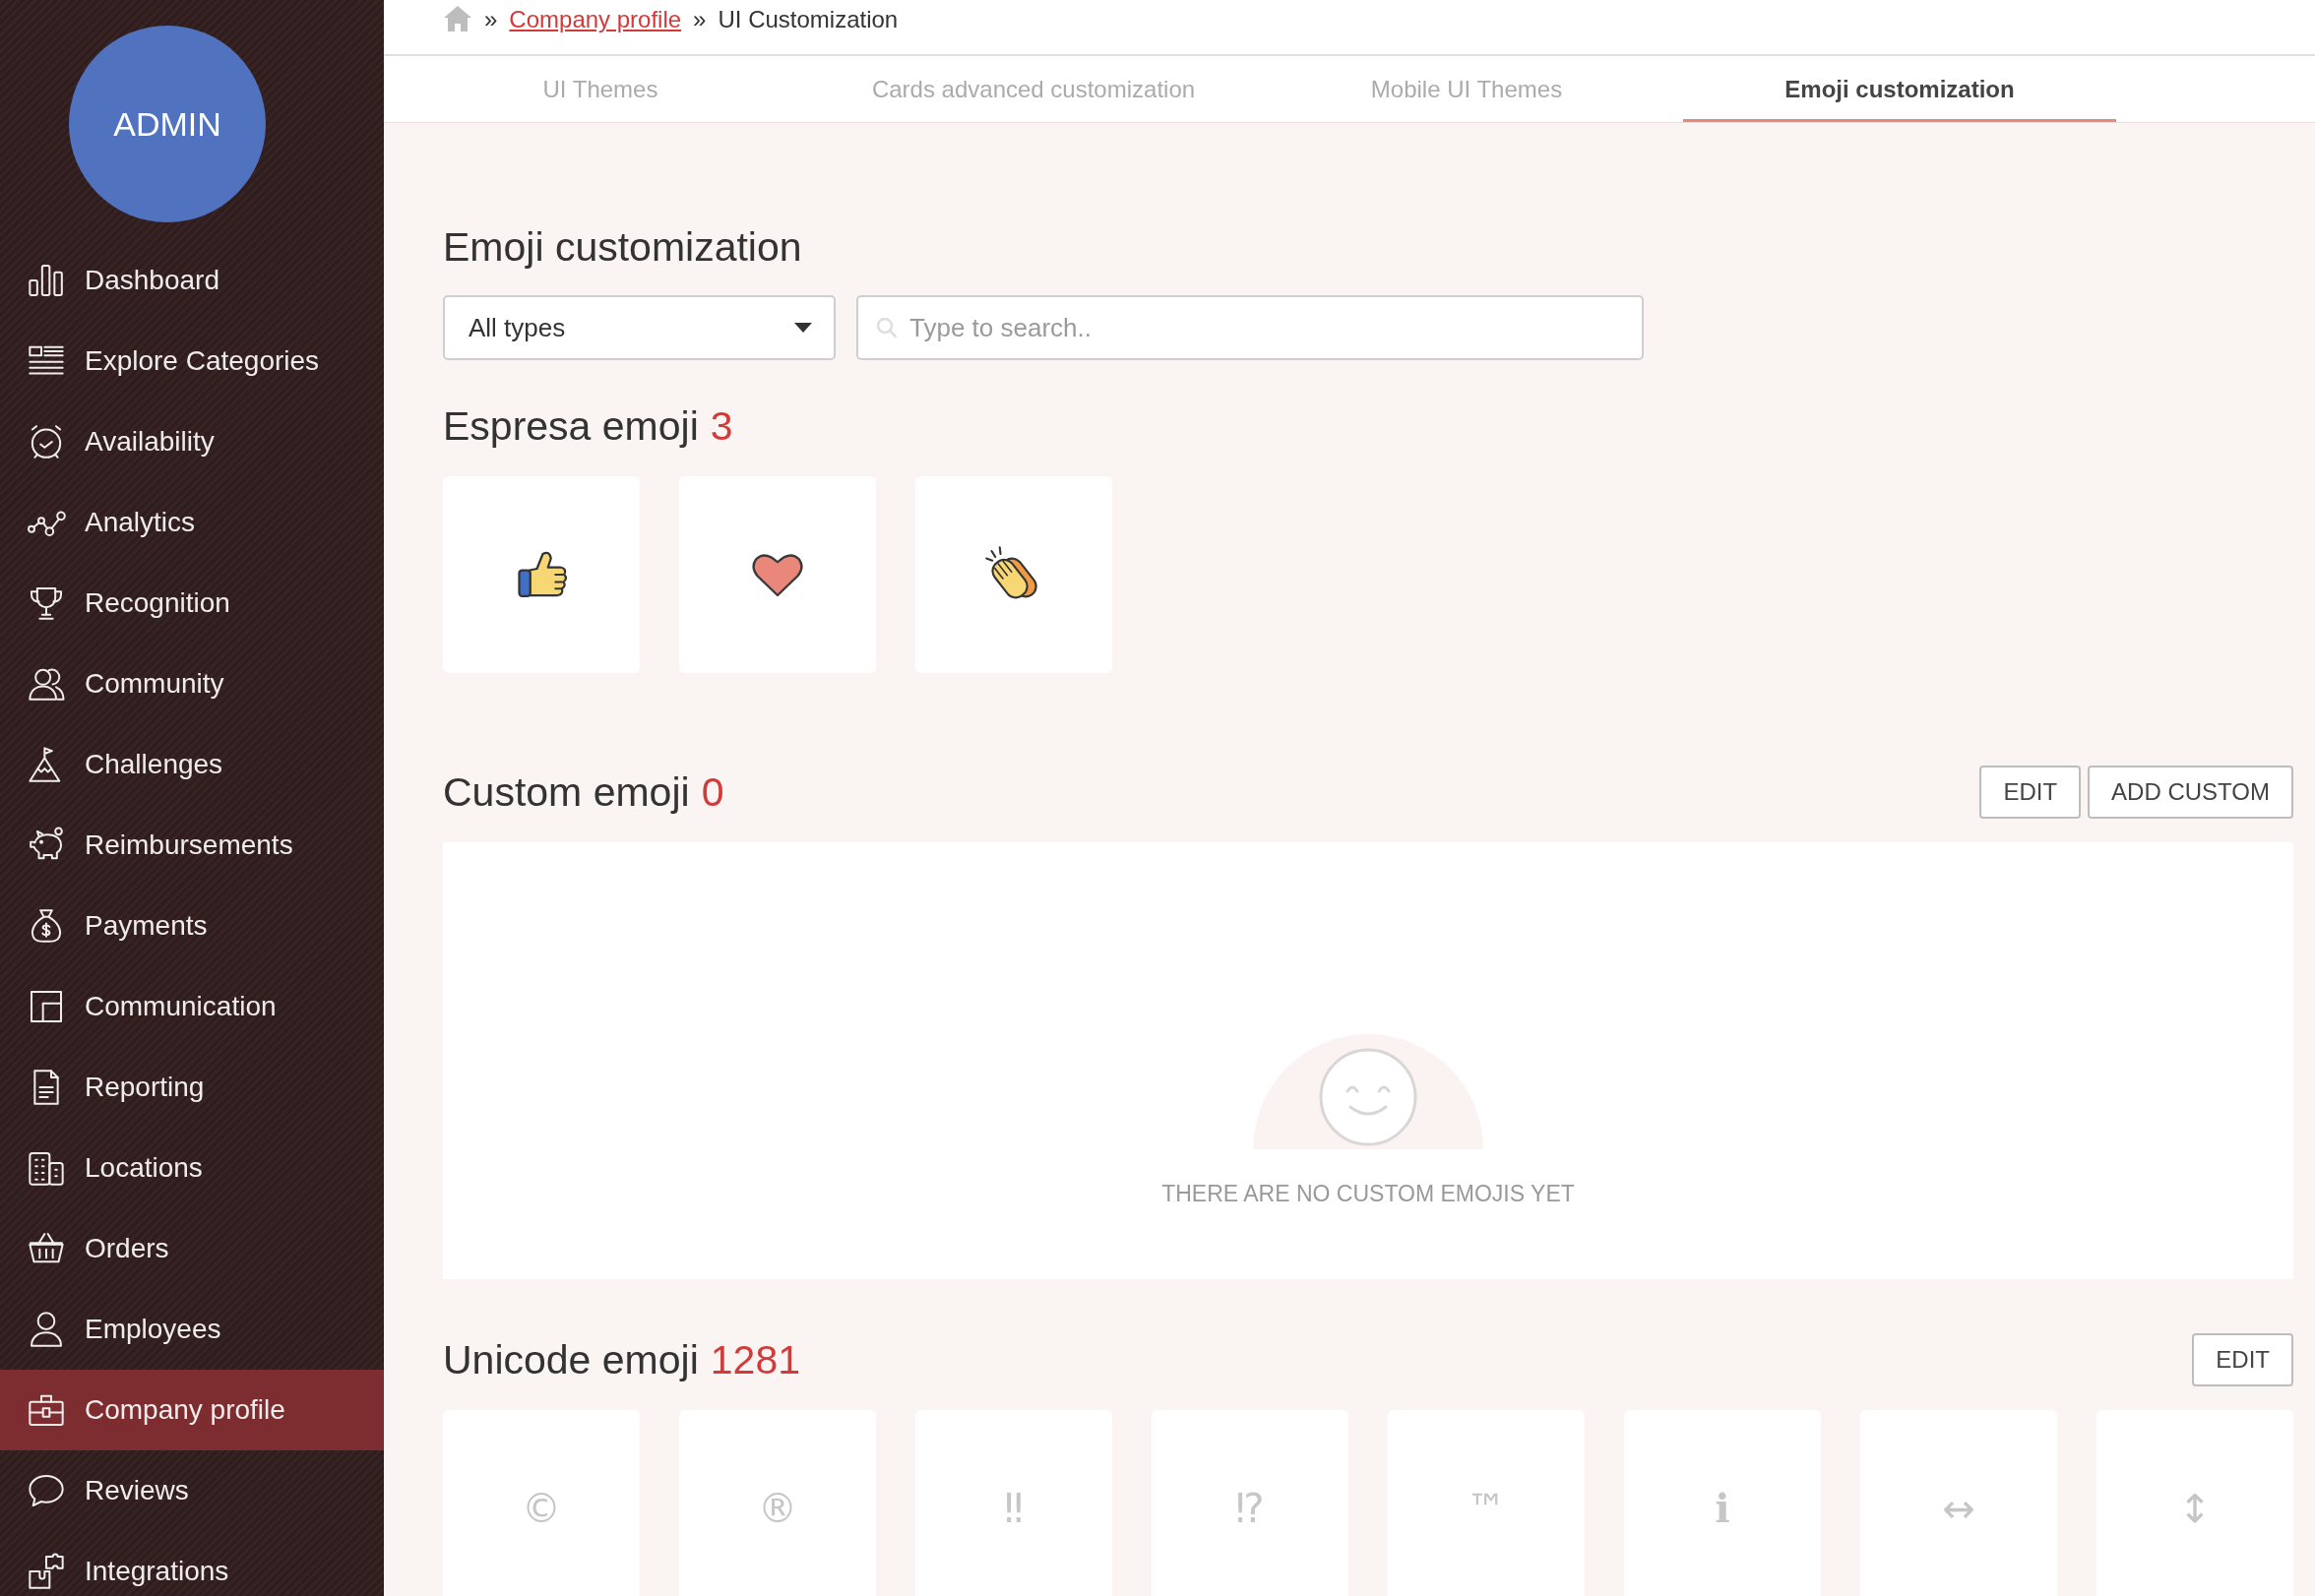  Describe the element at coordinates (192, 603) in the screenshot. I see `sidebar-item: Recognition` at that location.